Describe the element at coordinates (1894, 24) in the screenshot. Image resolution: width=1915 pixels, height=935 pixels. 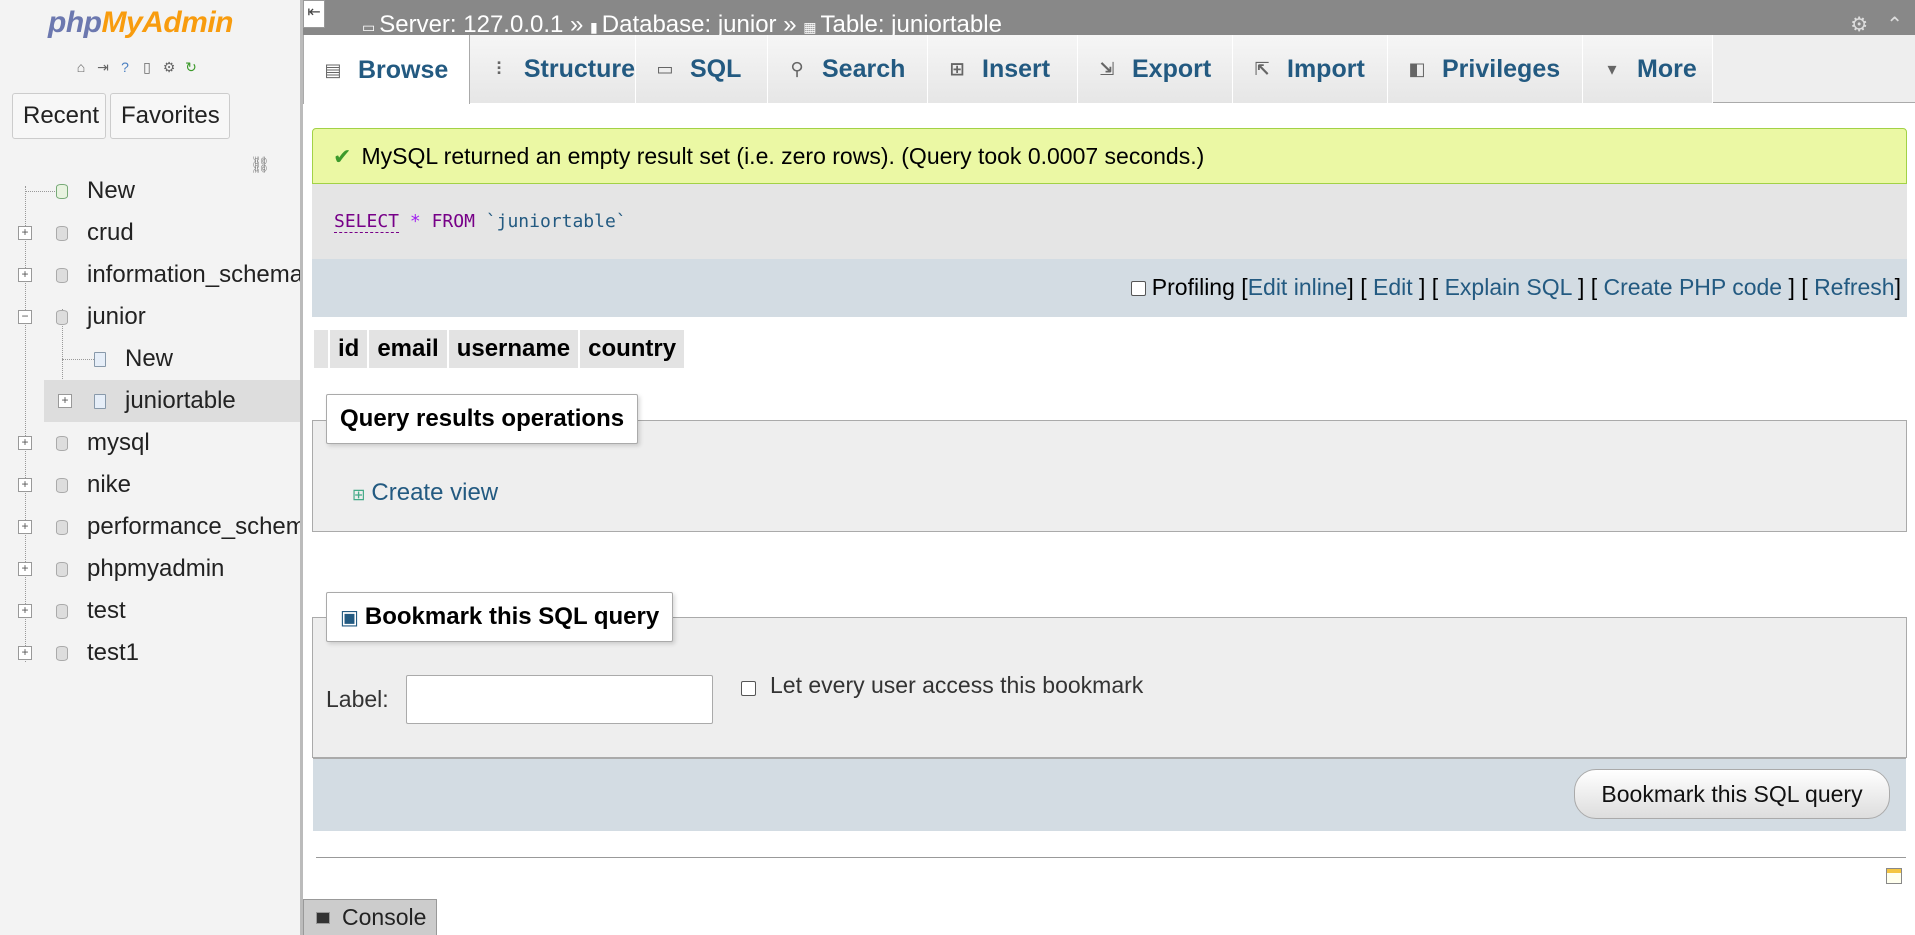
I see `collapse-top-icon: ⌃` at that location.